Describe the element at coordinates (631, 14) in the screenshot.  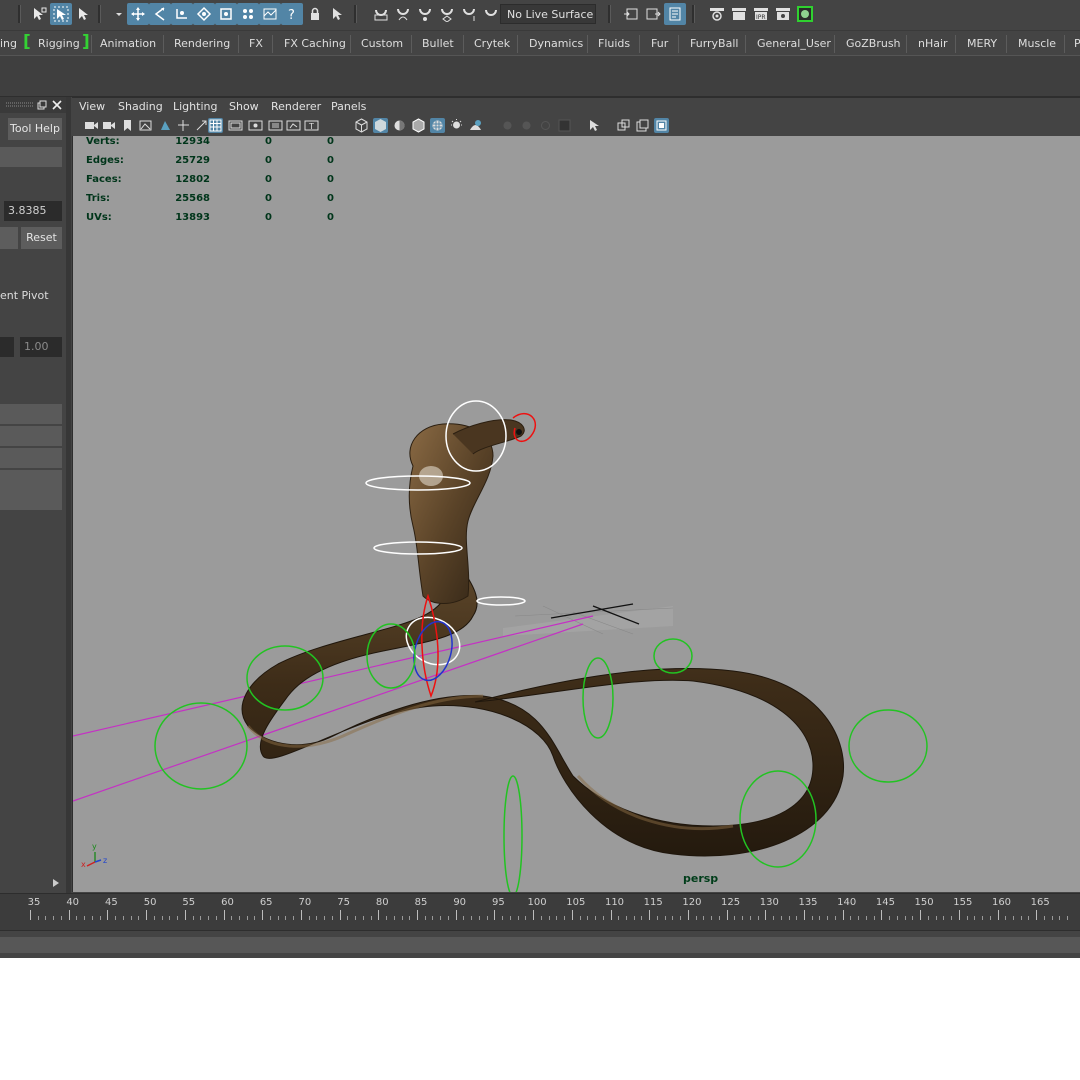
I see `input-ops-icon` at that location.